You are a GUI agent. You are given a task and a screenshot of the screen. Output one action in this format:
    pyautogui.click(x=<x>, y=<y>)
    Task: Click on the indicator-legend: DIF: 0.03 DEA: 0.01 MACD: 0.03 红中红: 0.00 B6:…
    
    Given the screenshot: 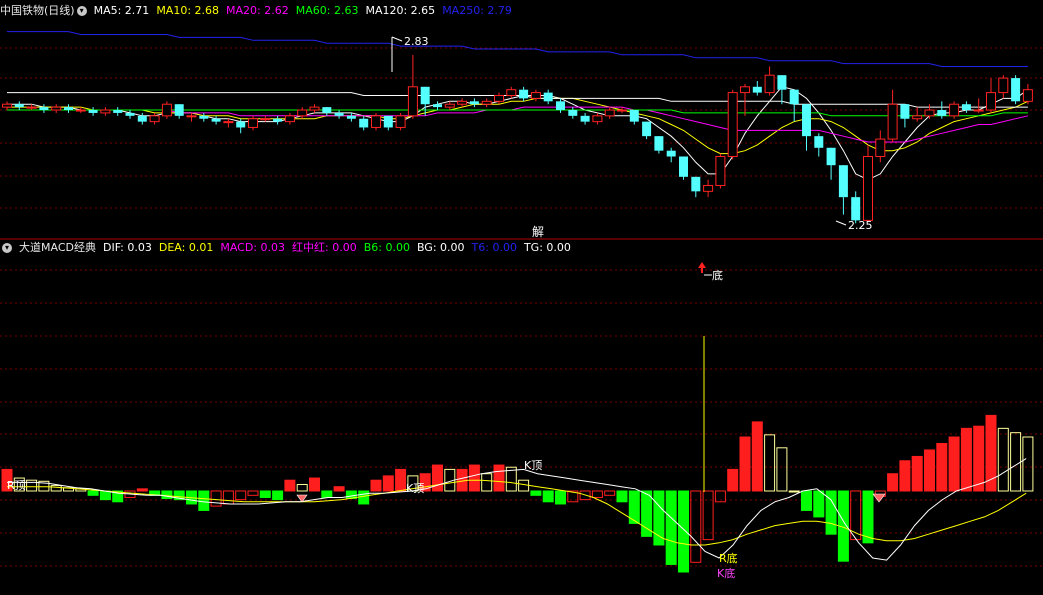 What is the action you would take?
    pyautogui.click(x=340, y=247)
    